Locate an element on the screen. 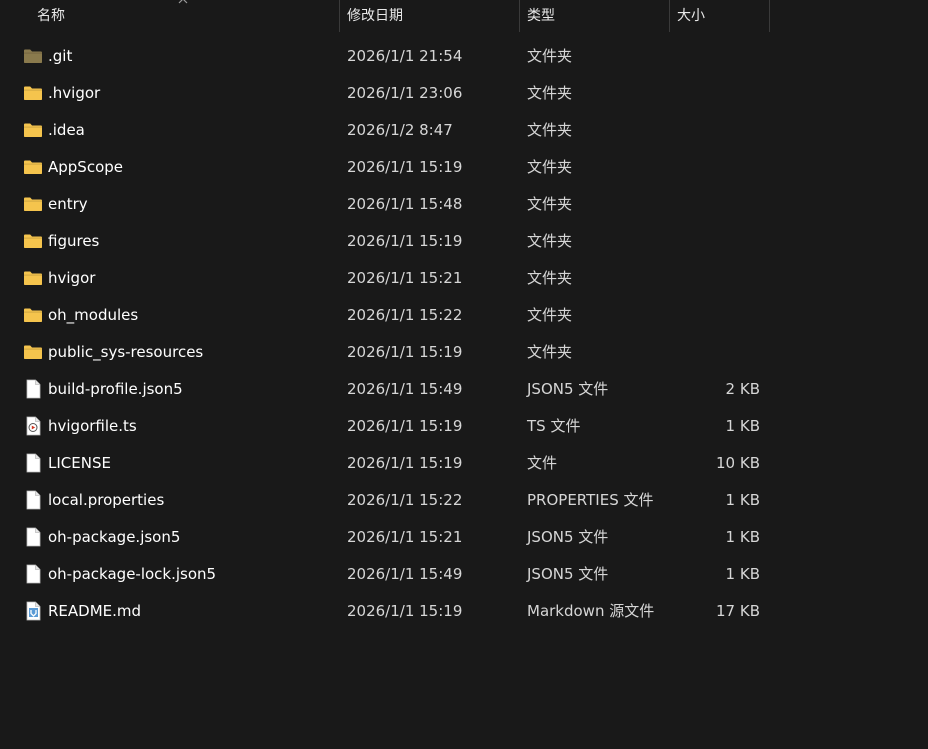  column-header-date: 修改日期 is located at coordinates (430, 16).